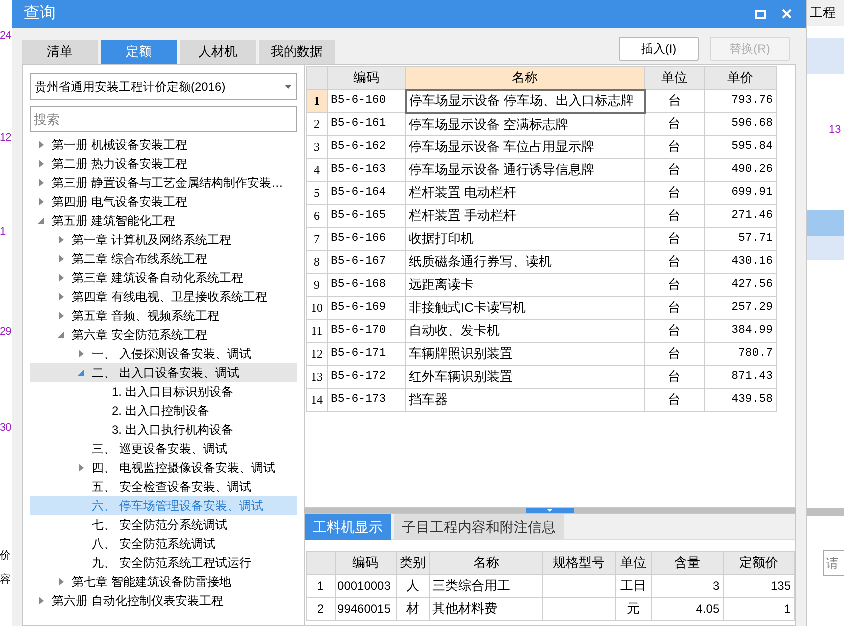 Image resolution: width=844 pixels, height=626 pixels. What do you see at coordinates (163, 258) in the screenshot?
I see `tree-item: 第二章 综合布线系统工程` at bounding box center [163, 258].